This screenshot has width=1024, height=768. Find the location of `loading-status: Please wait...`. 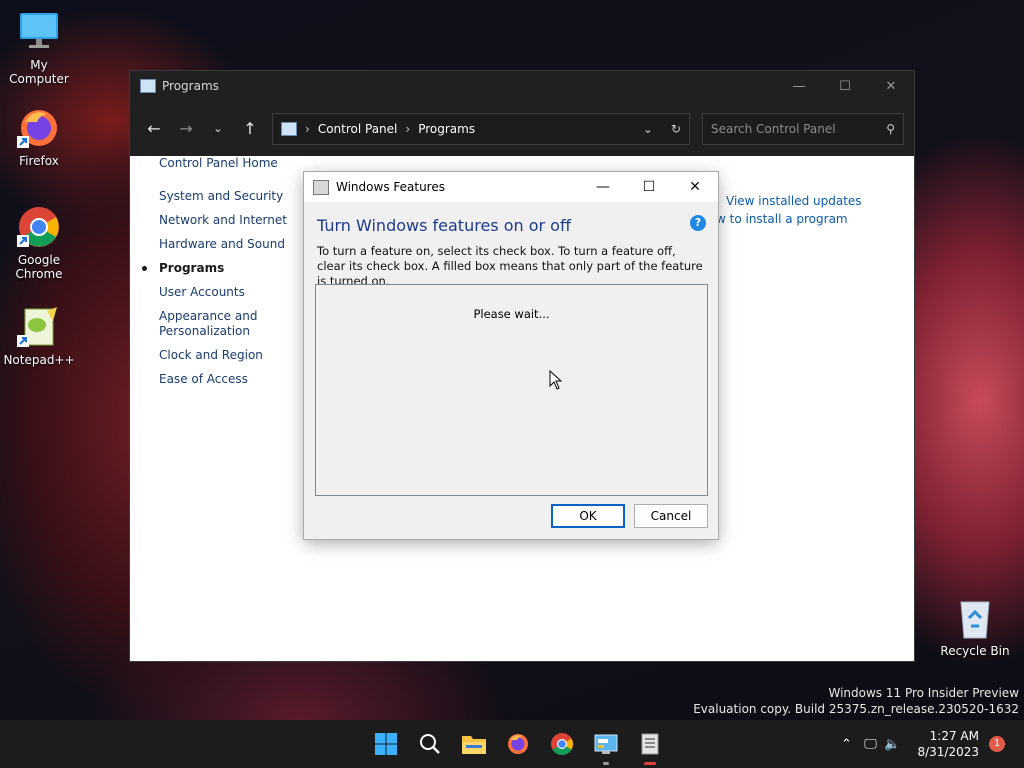

loading-status: Please wait... is located at coordinates (511, 314).